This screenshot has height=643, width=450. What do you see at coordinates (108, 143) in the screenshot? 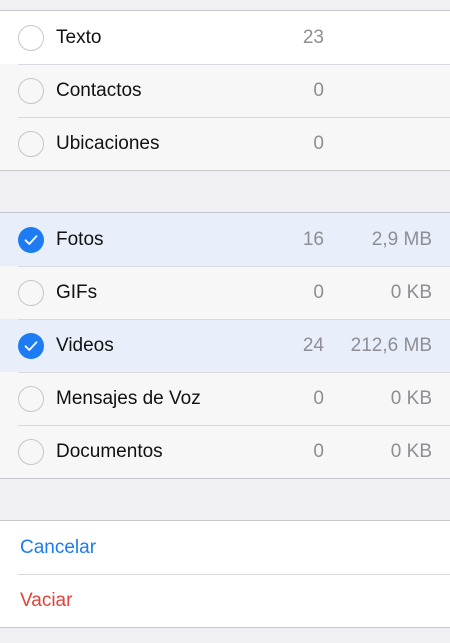
I see `item-label: Ubicaciones` at bounding box center [108, 143].